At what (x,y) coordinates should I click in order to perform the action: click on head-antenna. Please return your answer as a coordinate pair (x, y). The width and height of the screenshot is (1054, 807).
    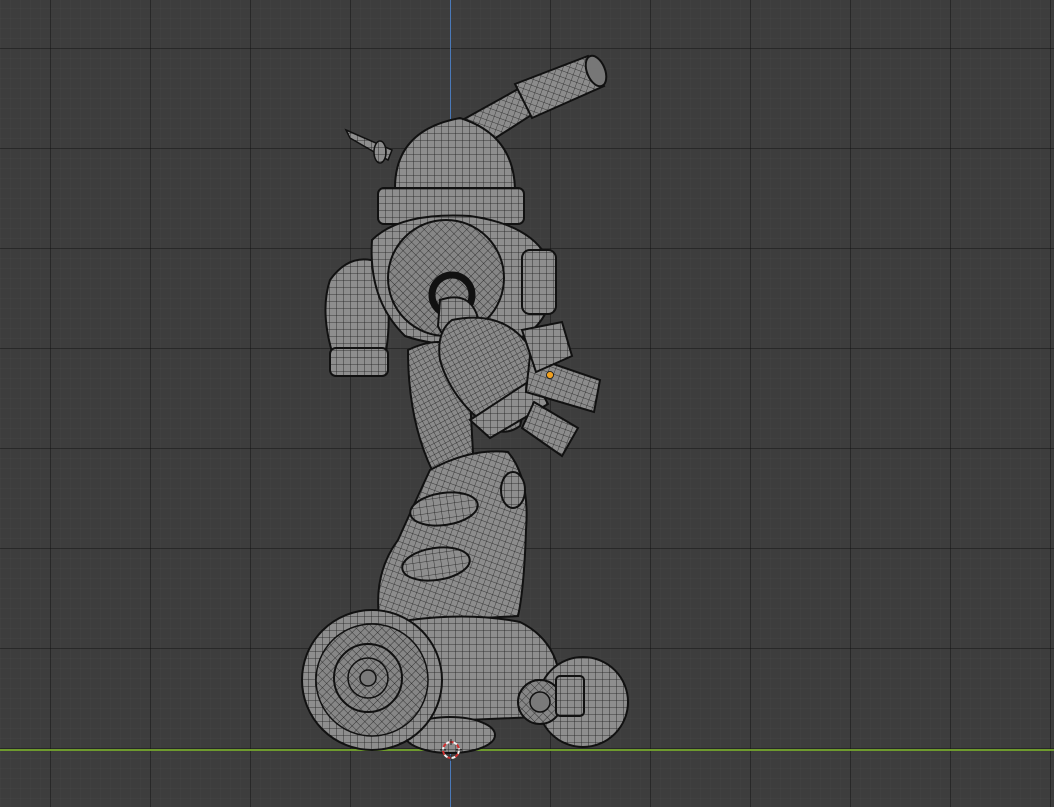
    Looking at the image, I should click on (368, 146).